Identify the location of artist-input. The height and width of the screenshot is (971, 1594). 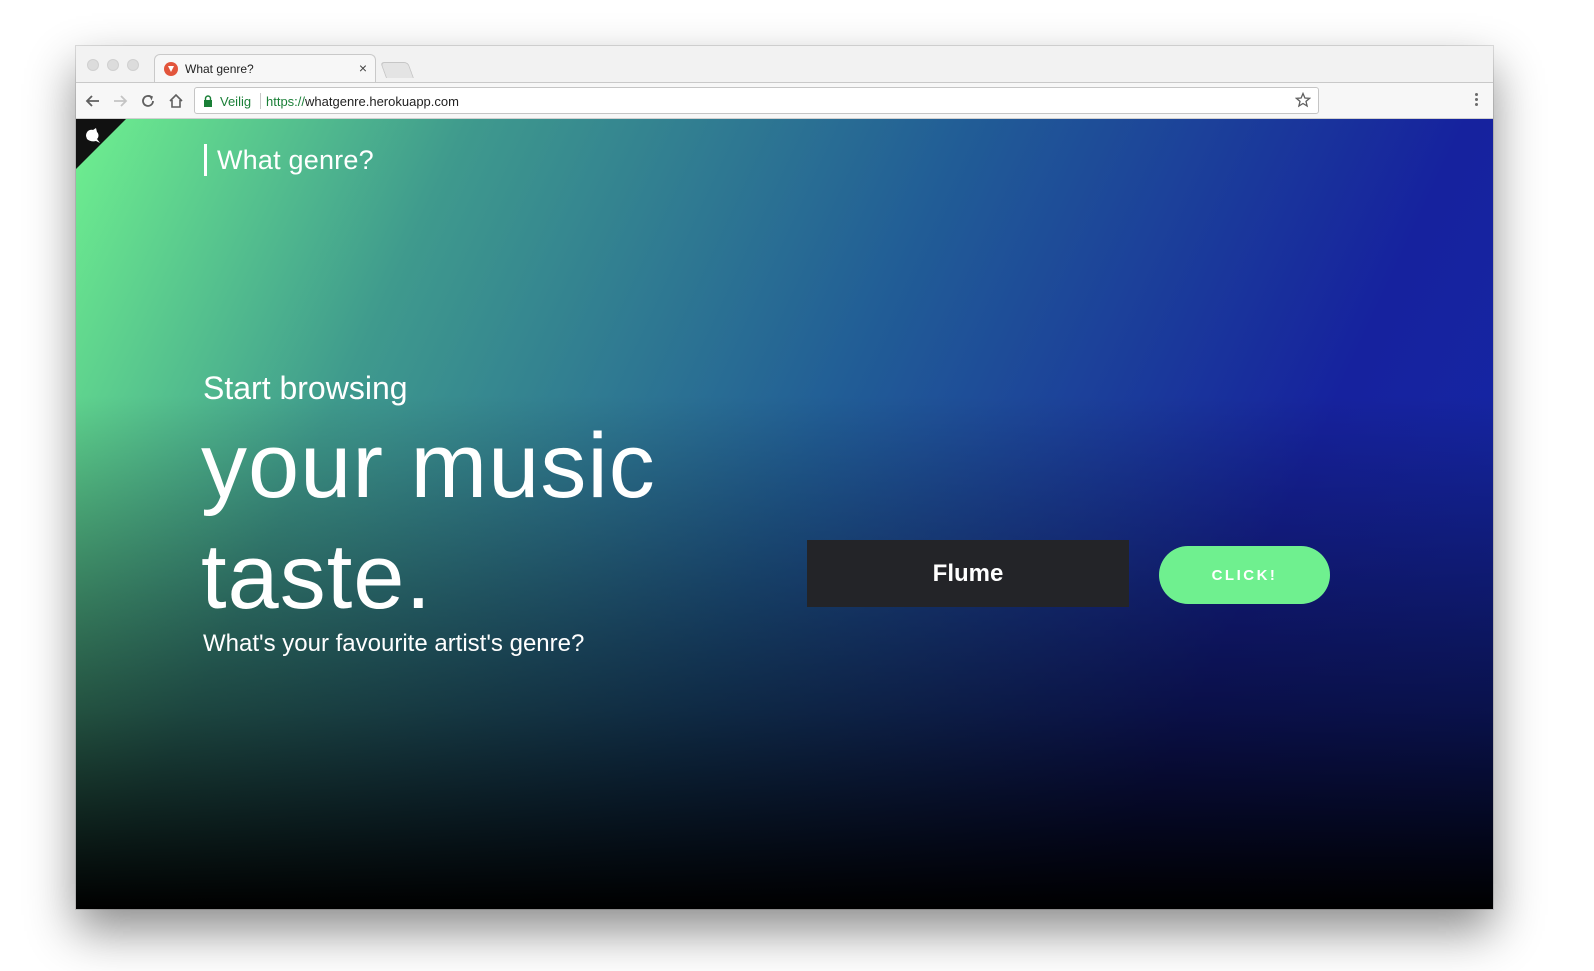
(968, 573).